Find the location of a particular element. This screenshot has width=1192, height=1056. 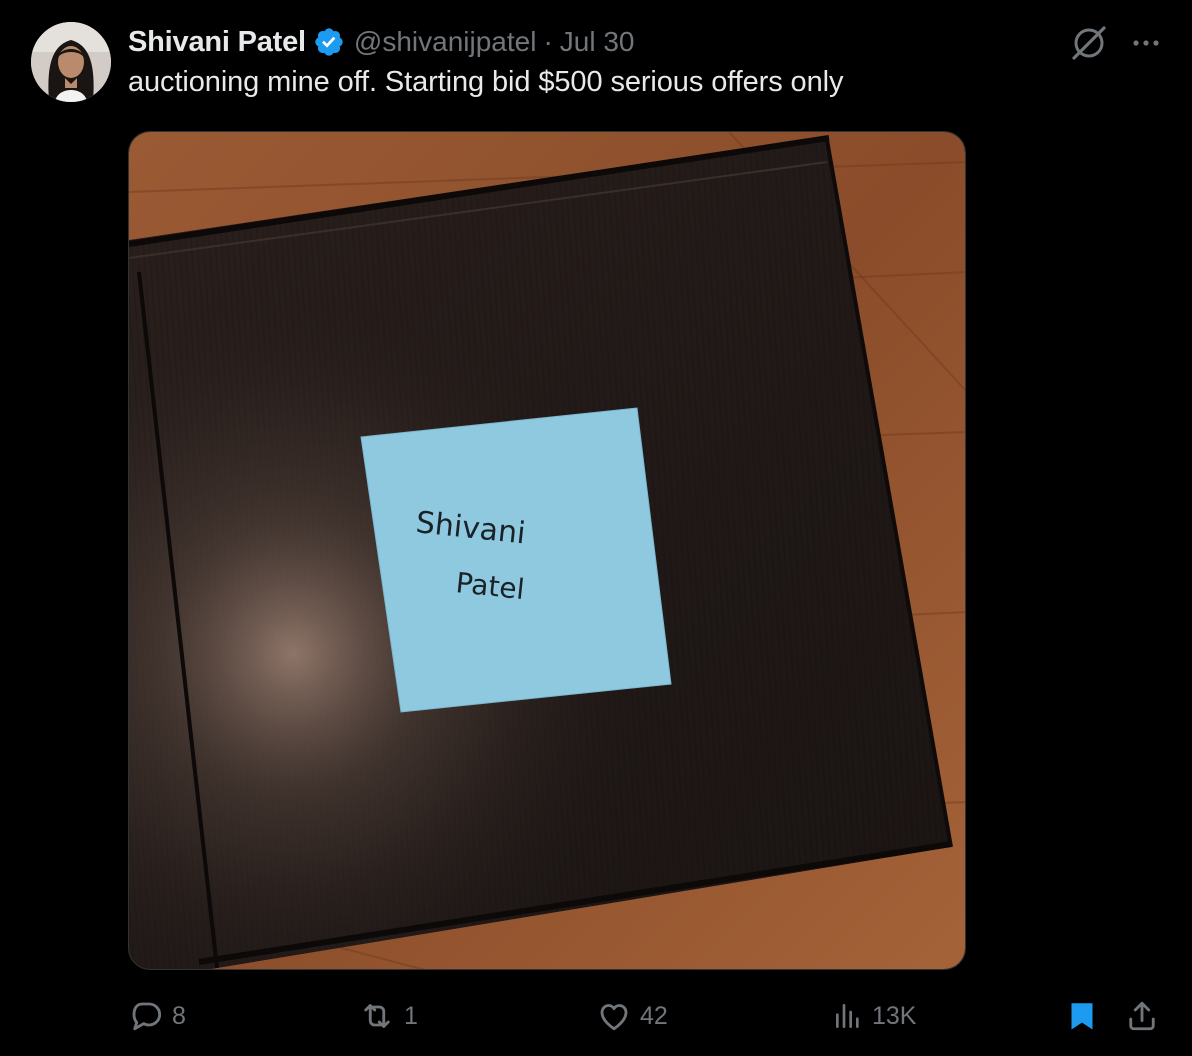

like-count: 42 is located at coordinates (654, 1015).